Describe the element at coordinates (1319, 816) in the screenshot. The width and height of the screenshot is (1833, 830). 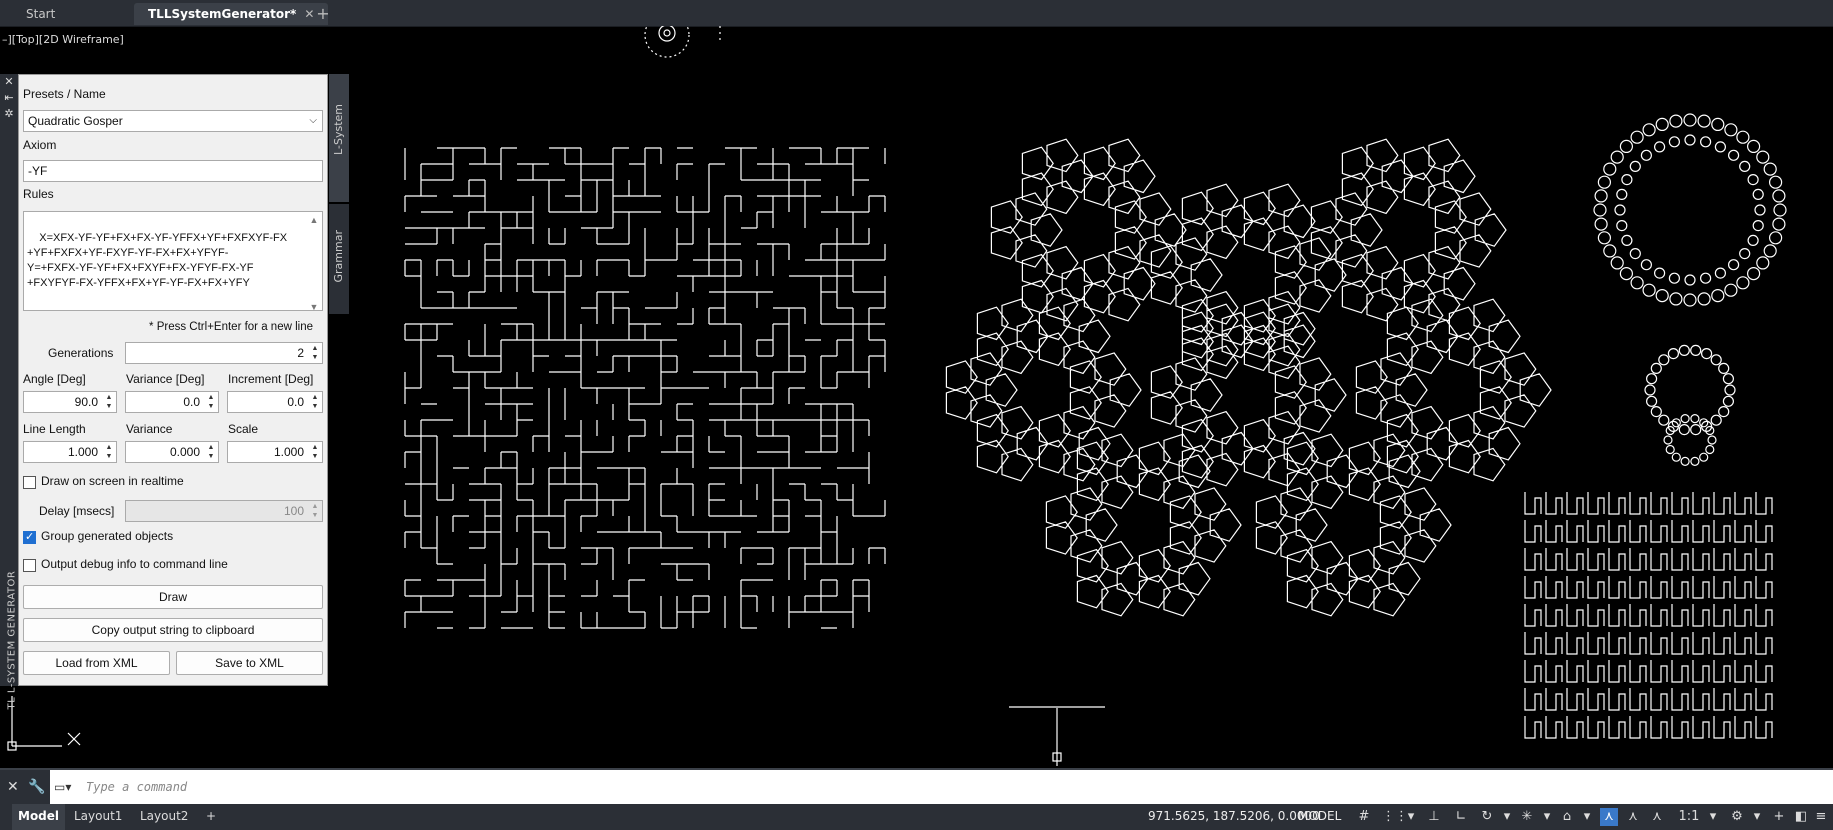
I see `model-space-toggle: MODEL` at that location.